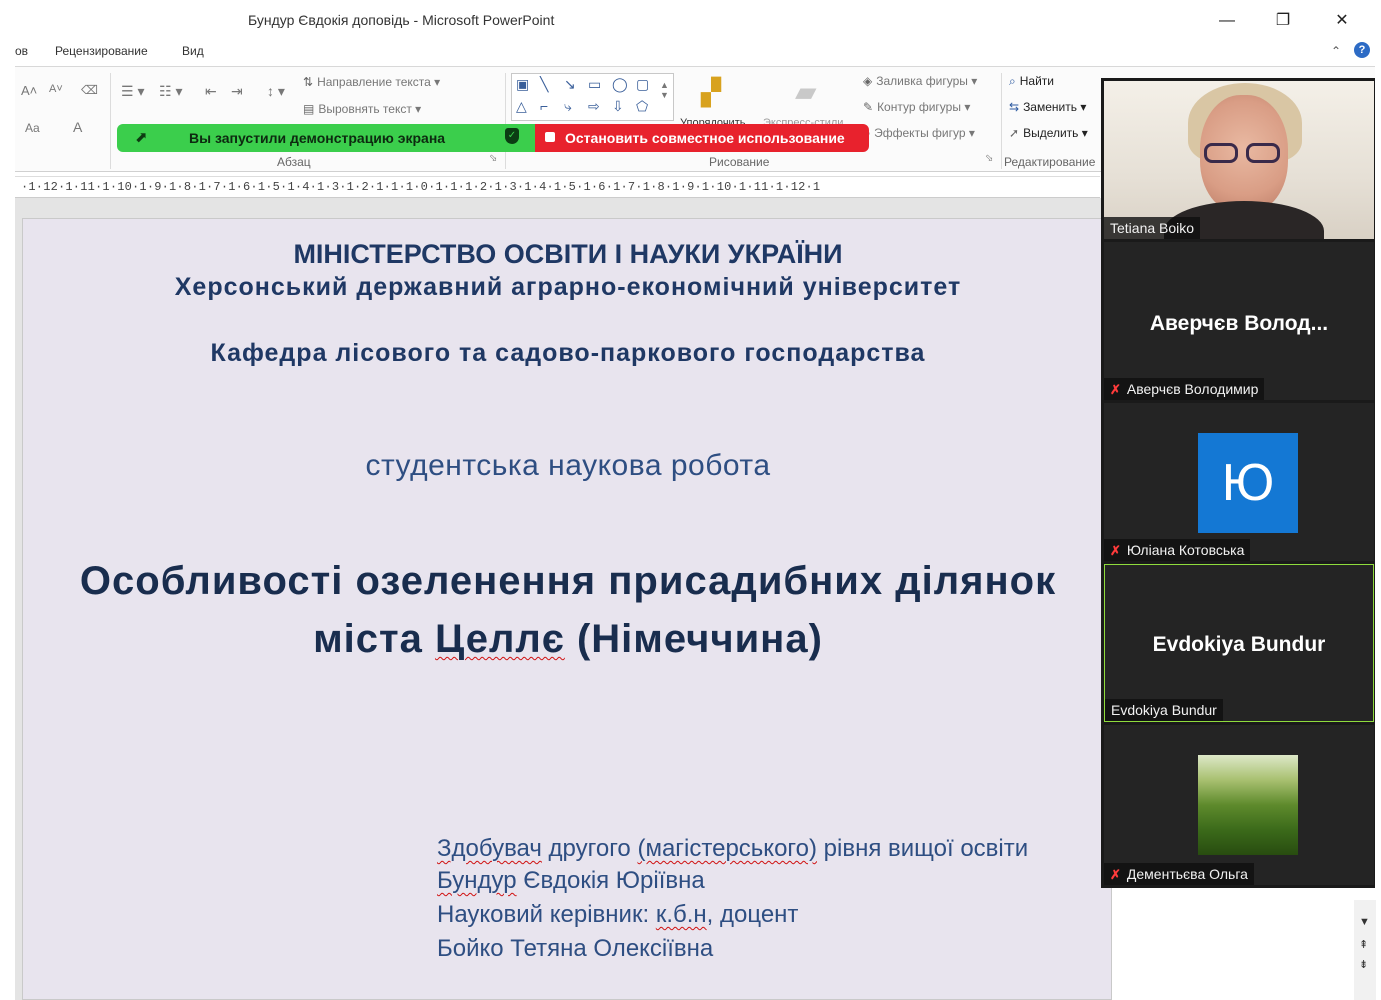  Describe the element at coordinates (1164, 710) in the screenshot. I see `participant-name: Evdokiya Bundur` at that location.